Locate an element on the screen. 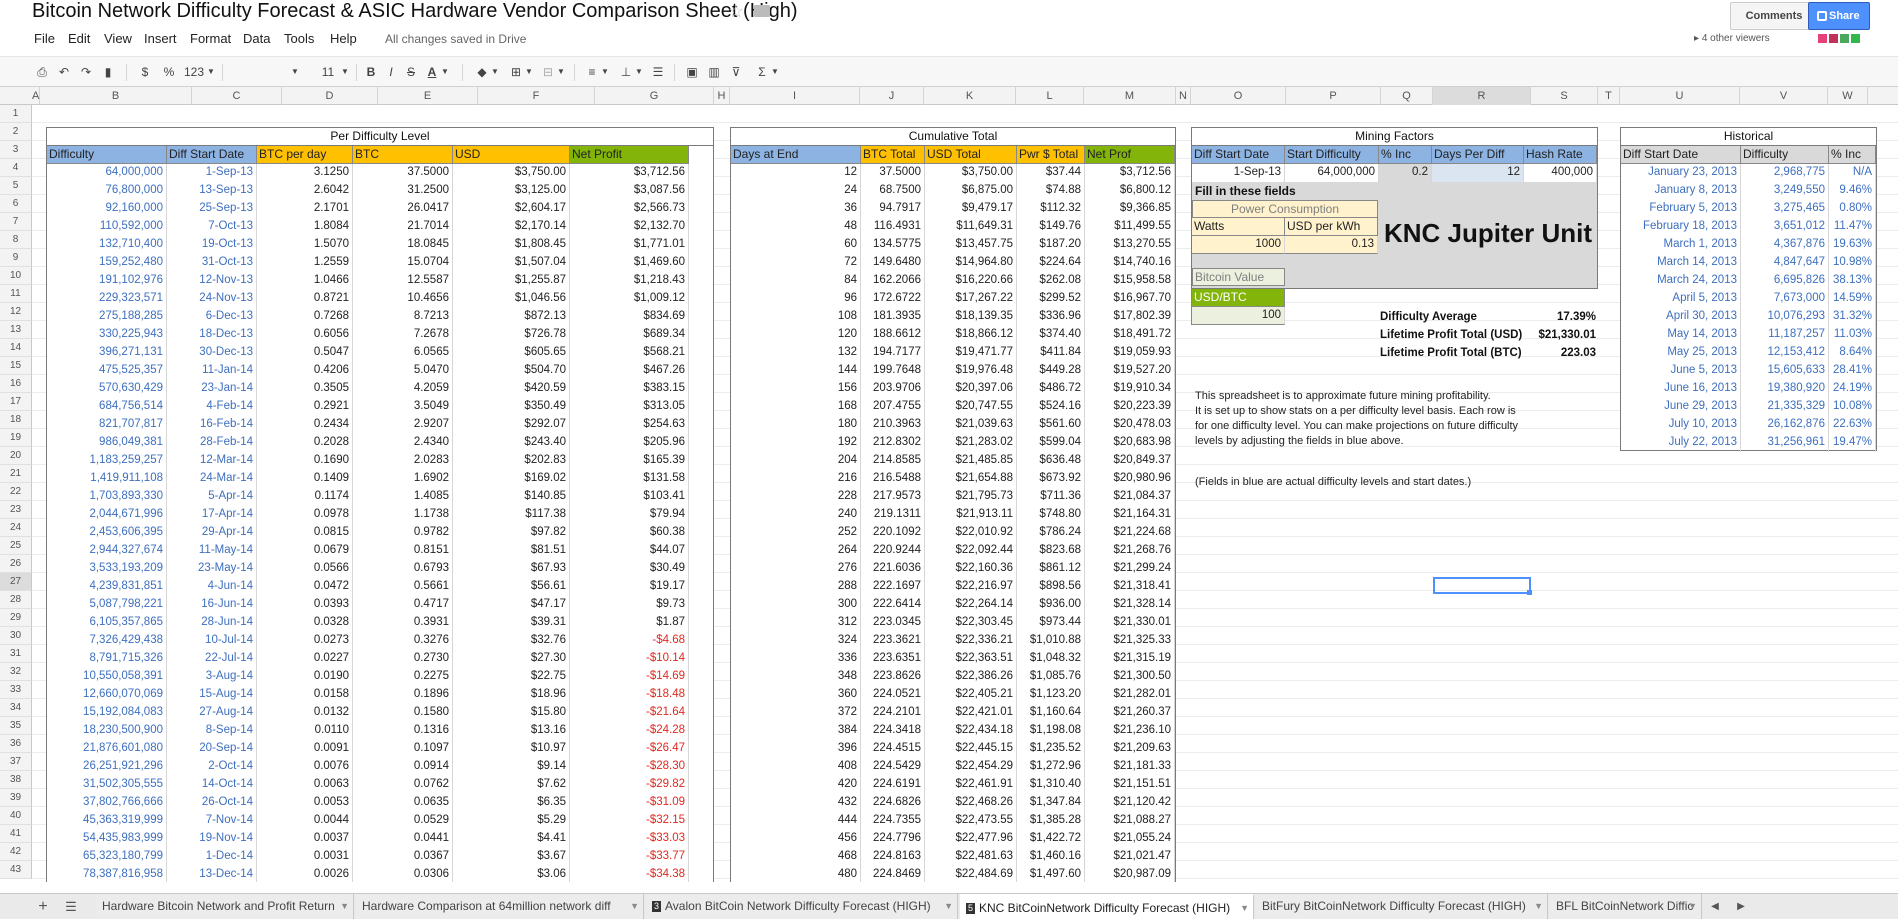  font-family-dropdown: ▼ is located at coordinates (295, 72).